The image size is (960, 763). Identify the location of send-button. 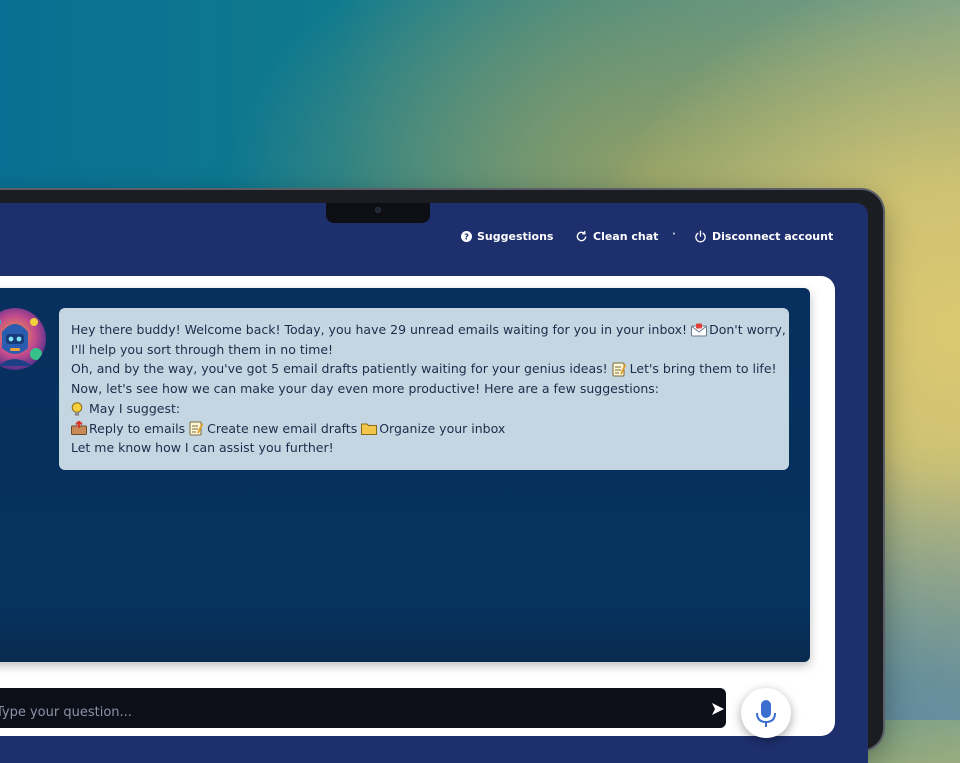
(718, 709).